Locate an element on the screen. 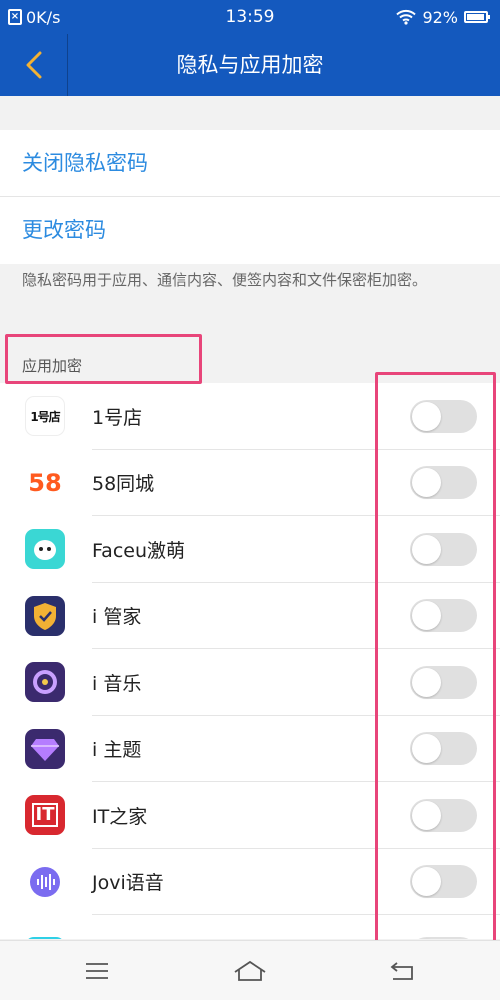  highlight-box-toggles is located at coordinates (435, 658).